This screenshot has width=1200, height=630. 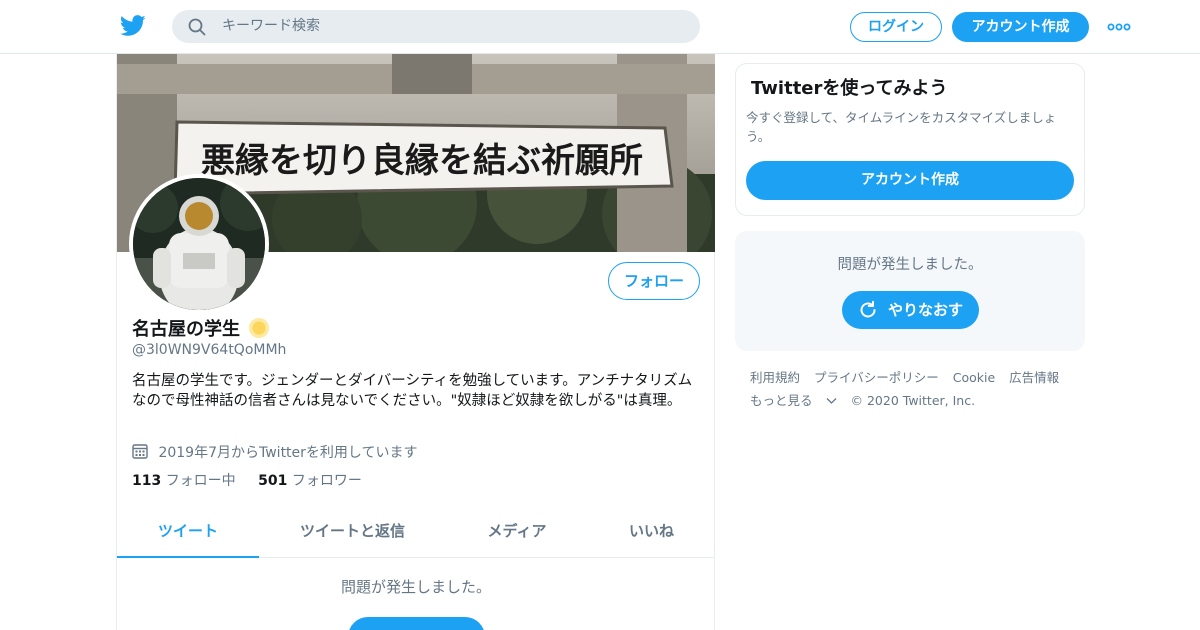 What do you see at coordinates (1119, 27) in the screenshot?
I see `more-dots-icon` at bounding box center [1119, 27].